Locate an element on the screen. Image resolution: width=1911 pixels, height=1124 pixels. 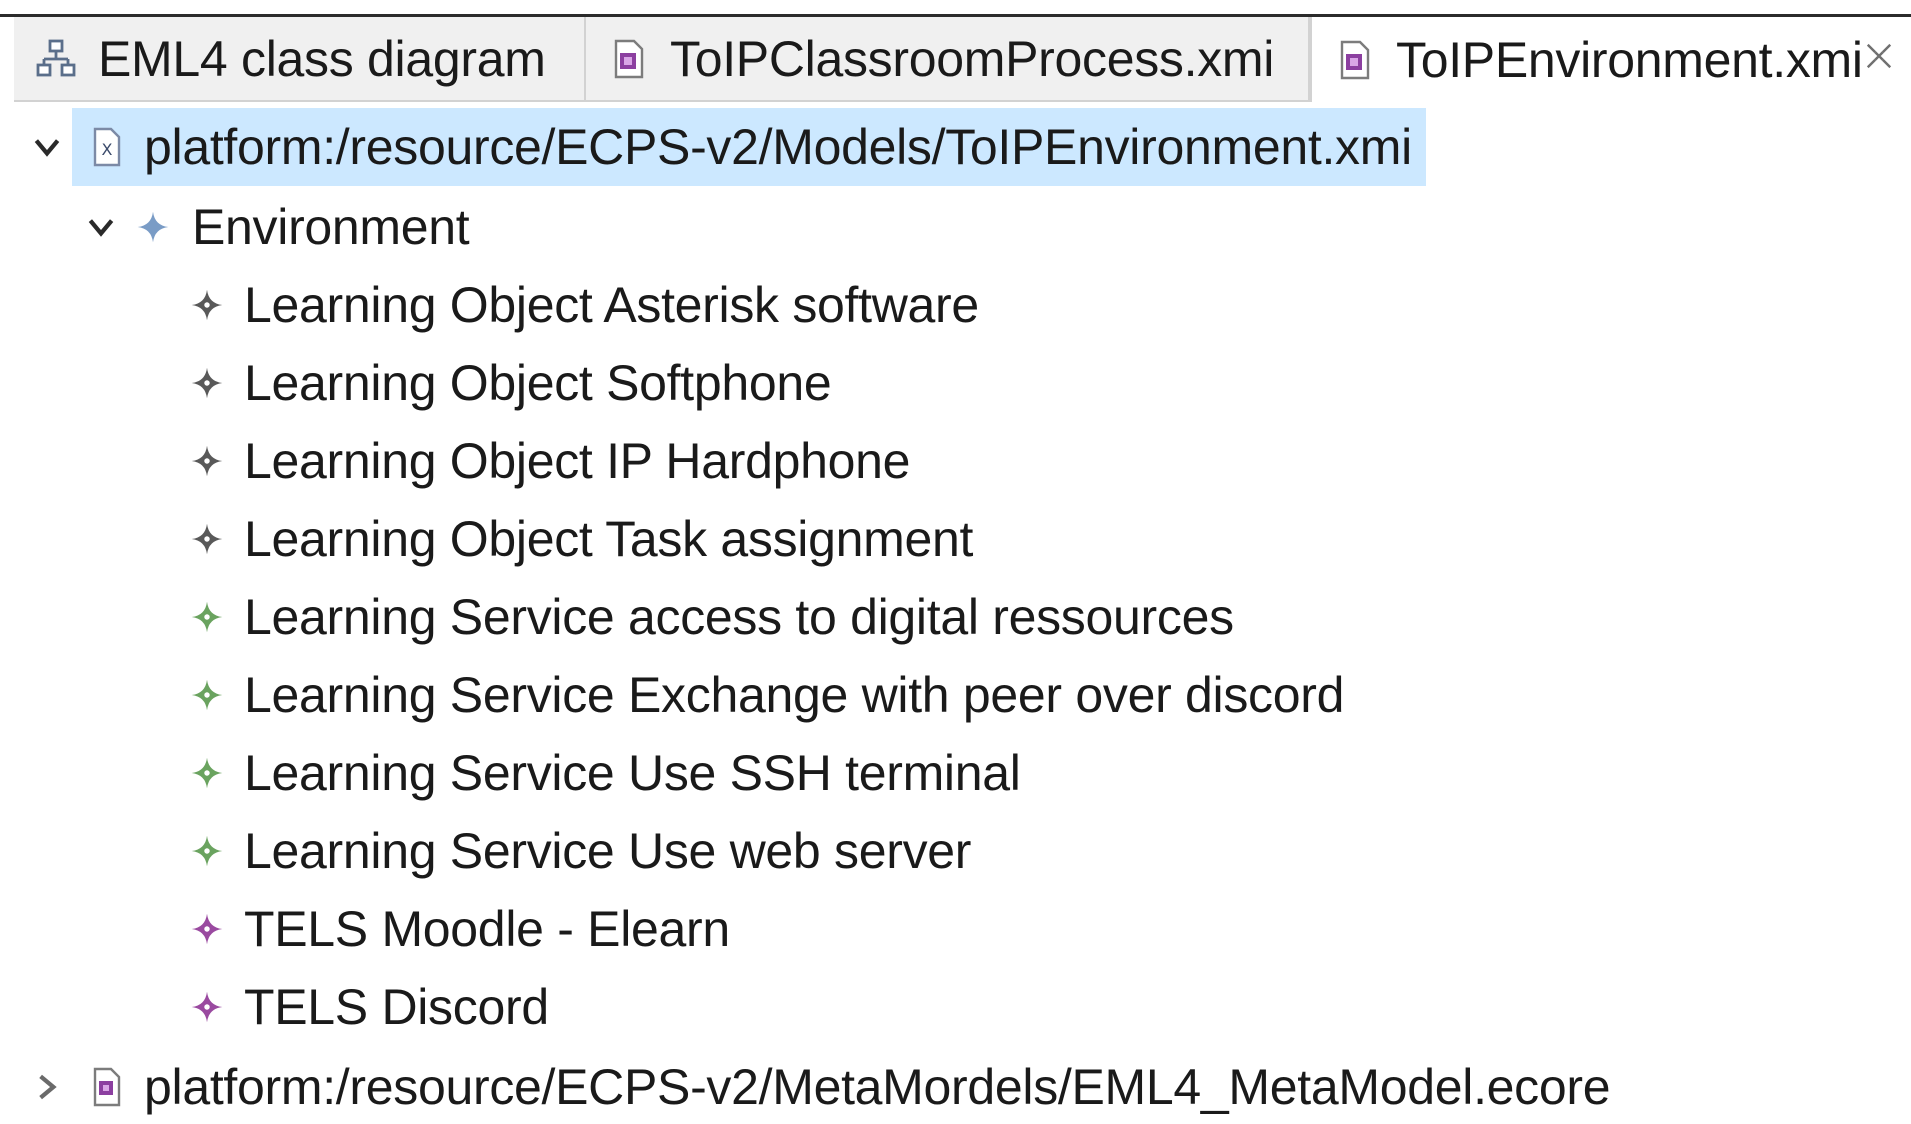
tree-item-label: TELS Moodle - Elearn is located at coordinates (487, 929).